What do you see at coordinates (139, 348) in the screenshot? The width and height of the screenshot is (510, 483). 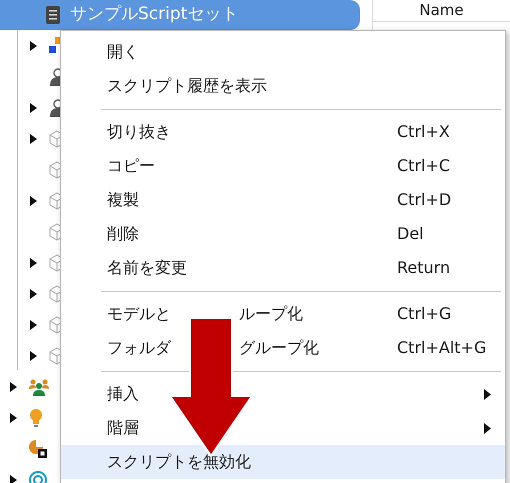 I see `menu-item-label: フォルダ` at bounding box center [139, 348].